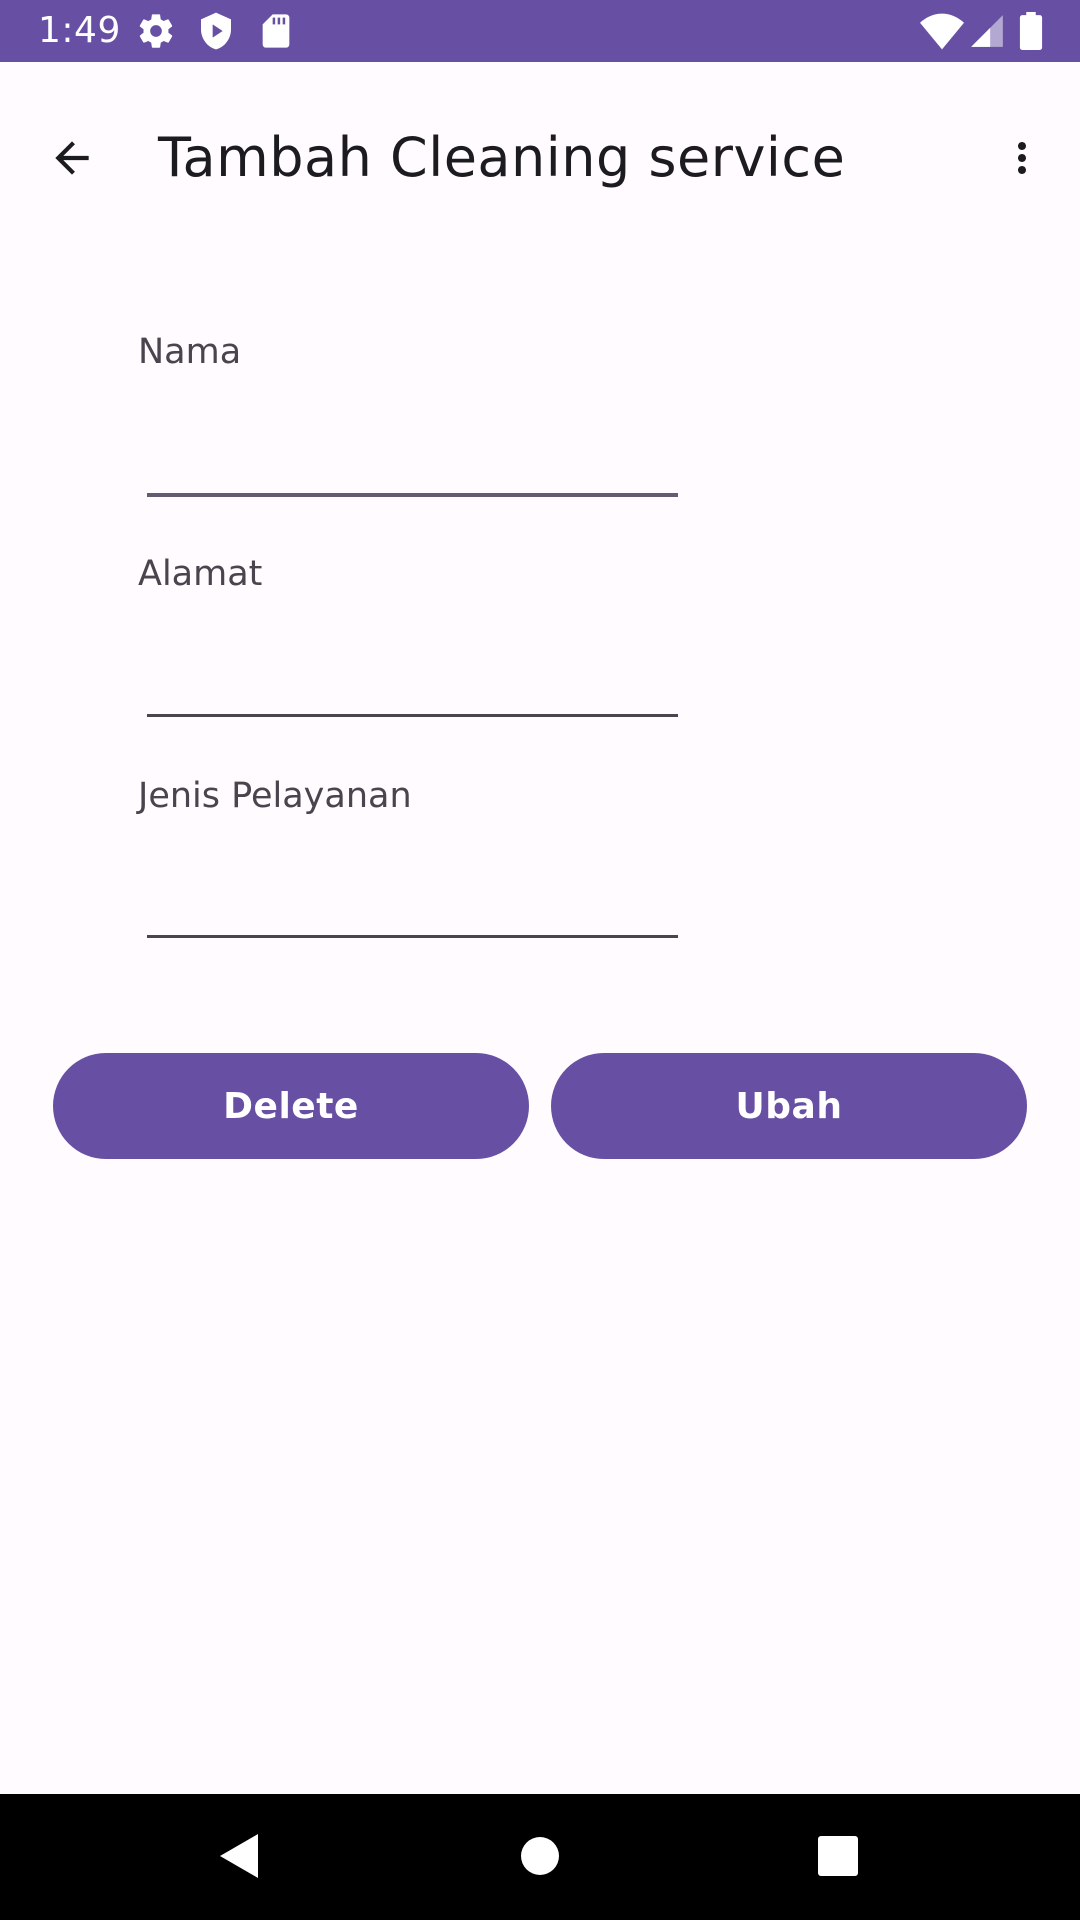  Describe the element at coordinates (276, 33) in the screenshot. I see `sd-card-icon` at that location.